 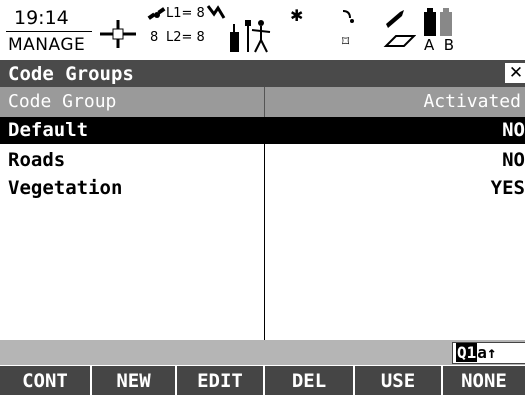 I want to click on status-strip: Q1a↑, so click(x=262, y=352).